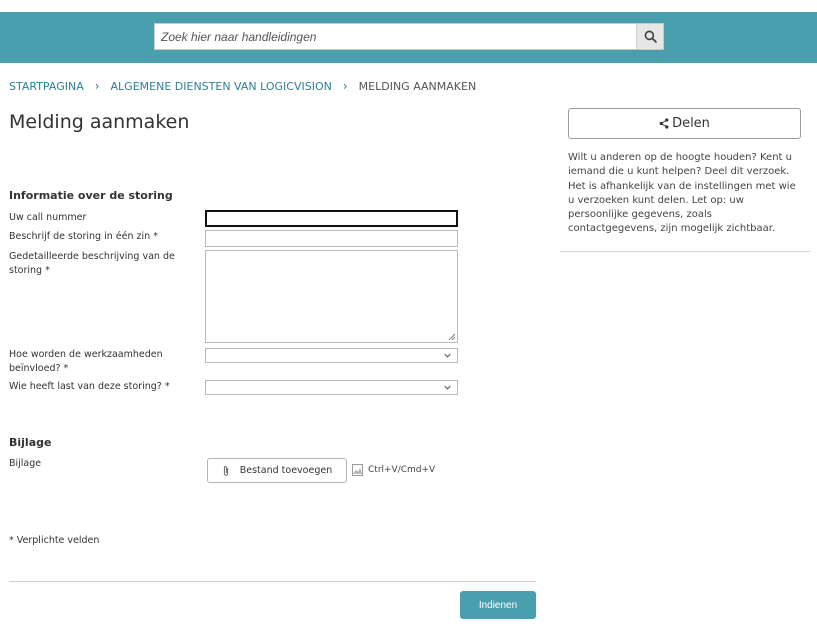 The height and width of the screenshot is (630, 817). What do you see at coordinates (357, 470) in the screenshot?
I see `image-icon` at bounding box center [357, 470].